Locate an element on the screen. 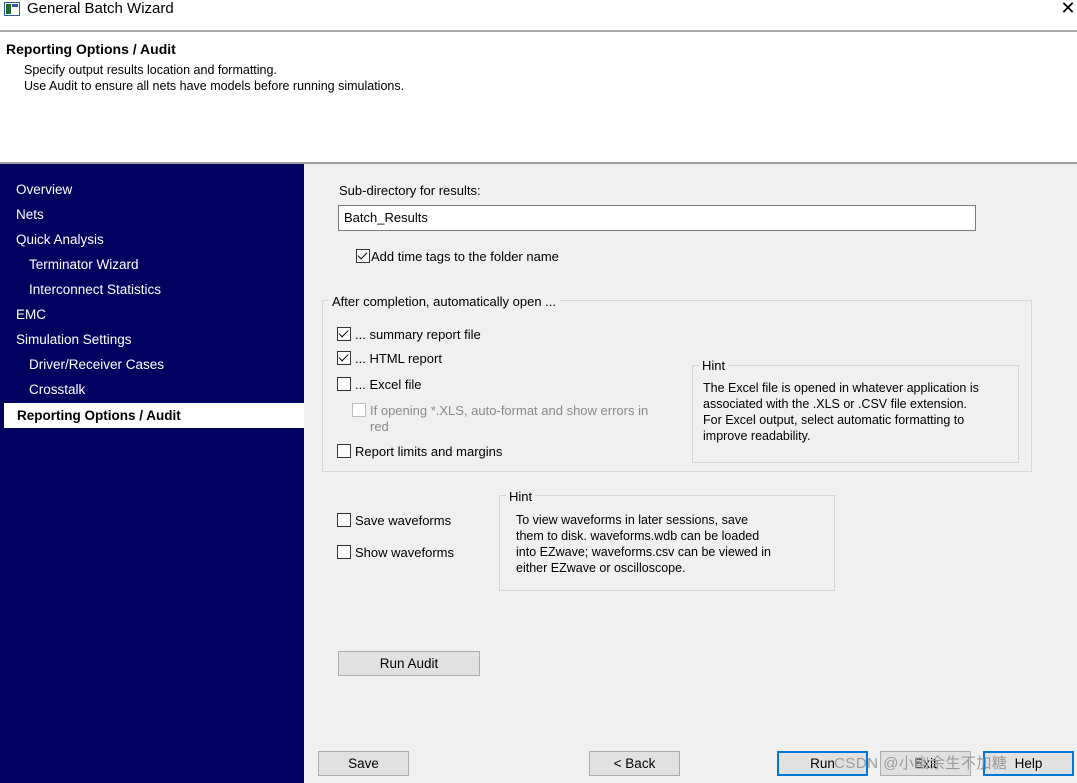  subdir-label: Sub-directory for results: is located at coordinates (410, 190).